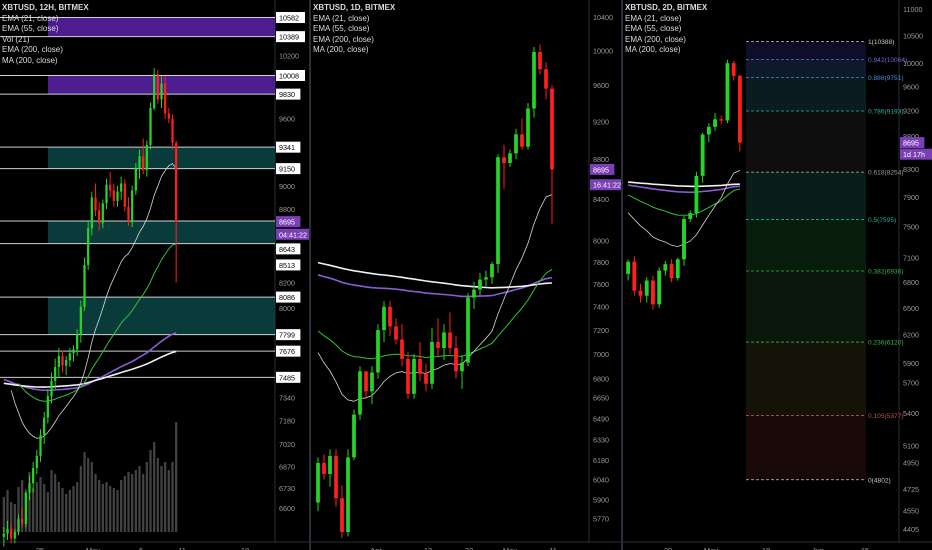  I want to click on legend-ema200: EMA (200, close), so click(655, 39).